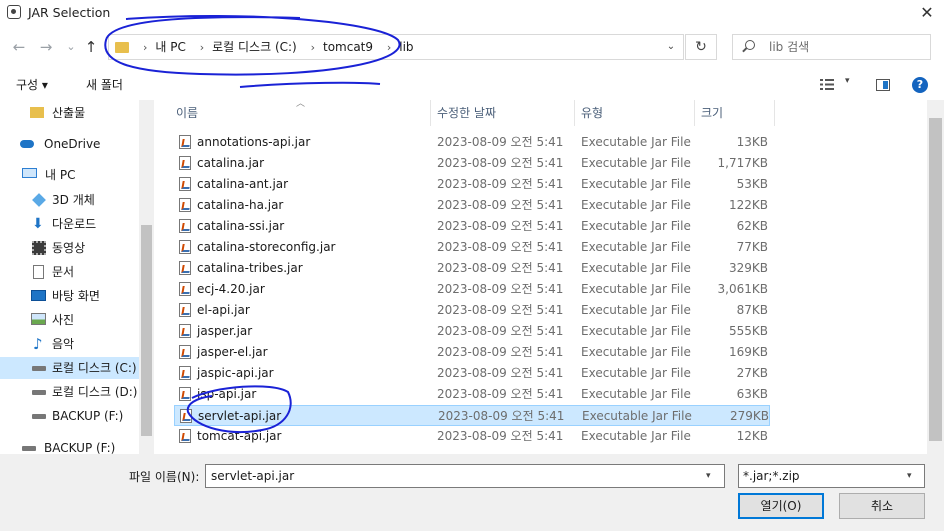  What do you see at coordinates (79, 144) in the screenshot?
I see `sidebar-item-onedrive: OneDrive` at bounding box center [79, 144].